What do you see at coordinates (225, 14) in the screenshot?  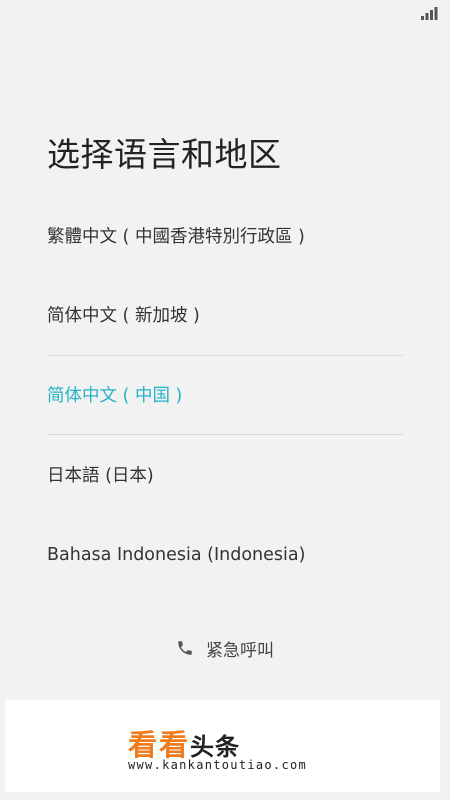 I see `status-bar` at bounding box center [225, 14].